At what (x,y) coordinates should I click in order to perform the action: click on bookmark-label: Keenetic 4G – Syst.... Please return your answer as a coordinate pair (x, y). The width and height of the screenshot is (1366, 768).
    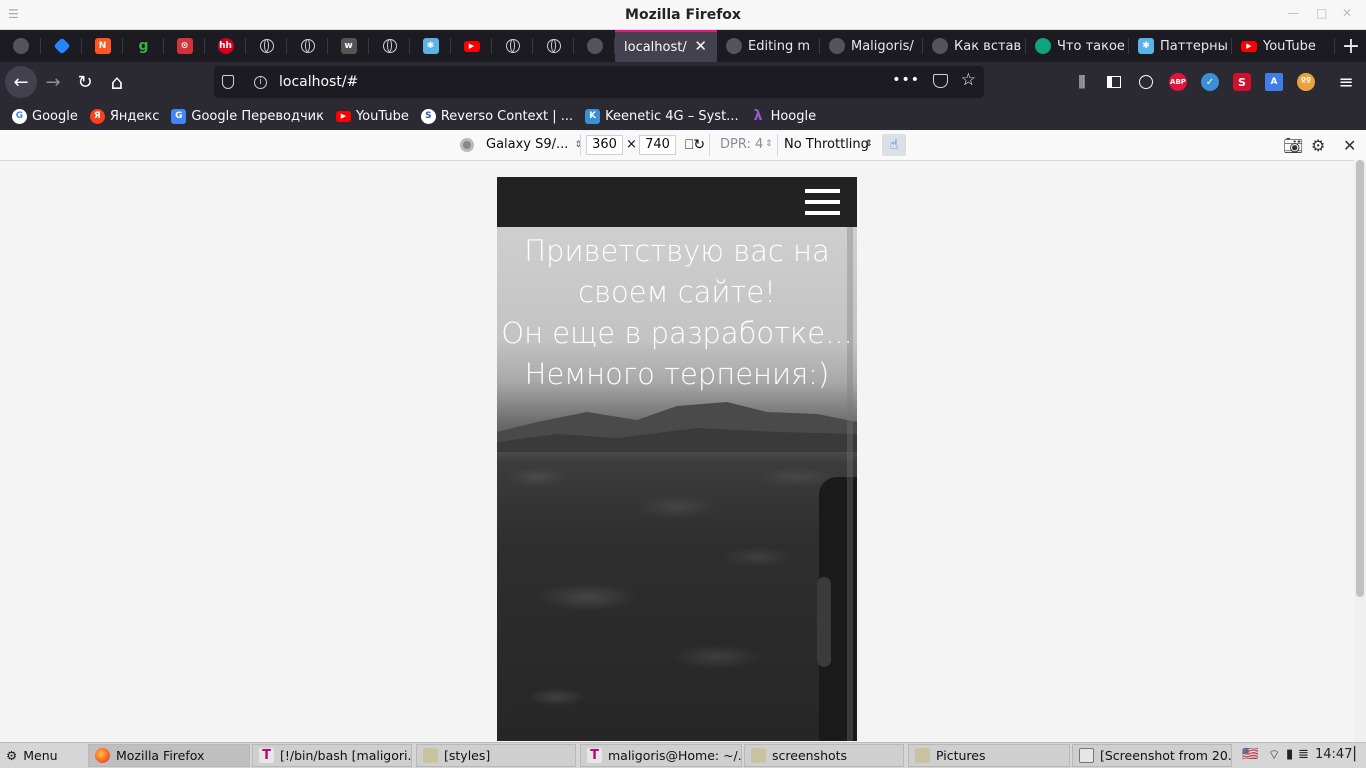
    Looking at the image, I should click on (672, 116).